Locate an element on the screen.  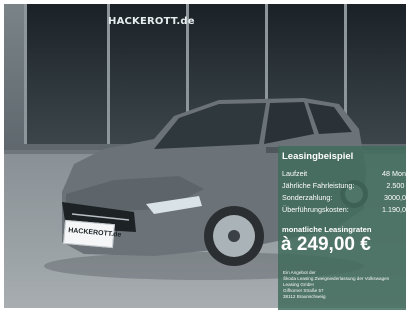
fine-print-line: 38112 Braunschweig is located at coordinates (304, 296).